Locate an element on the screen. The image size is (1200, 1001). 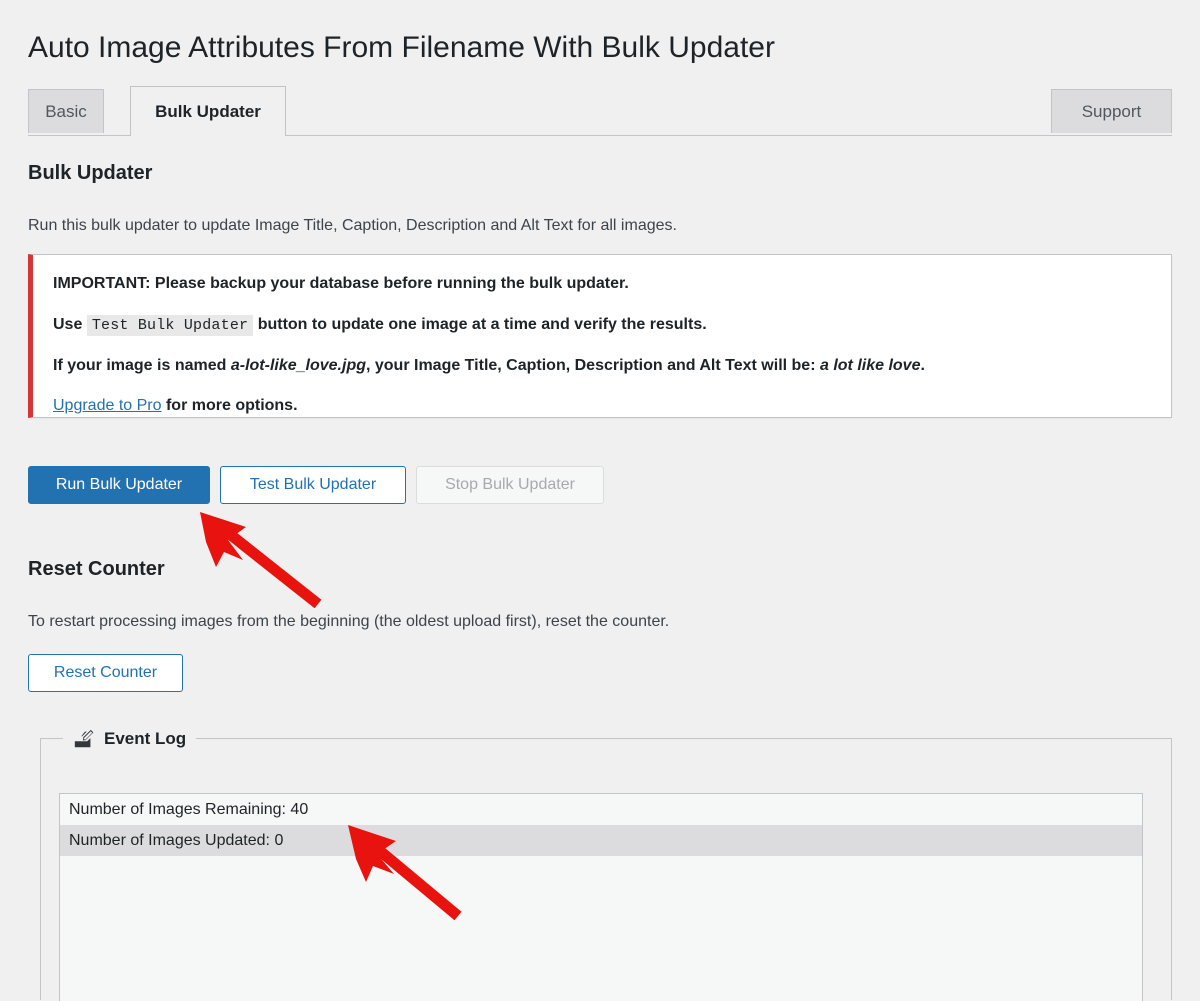
upgrade-to-pro-link: Upgrade to Pro is located at coordinates (107, 405).